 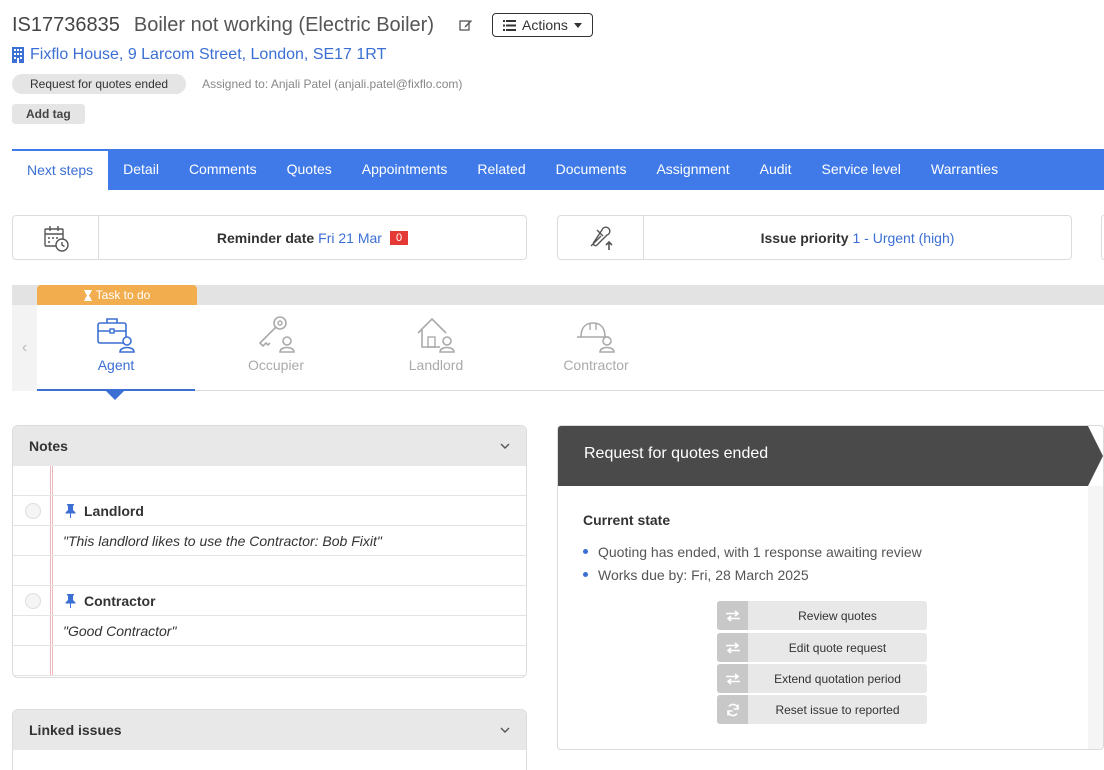 I want to click on calendar-clock-icon, so click(x=56, y=237).